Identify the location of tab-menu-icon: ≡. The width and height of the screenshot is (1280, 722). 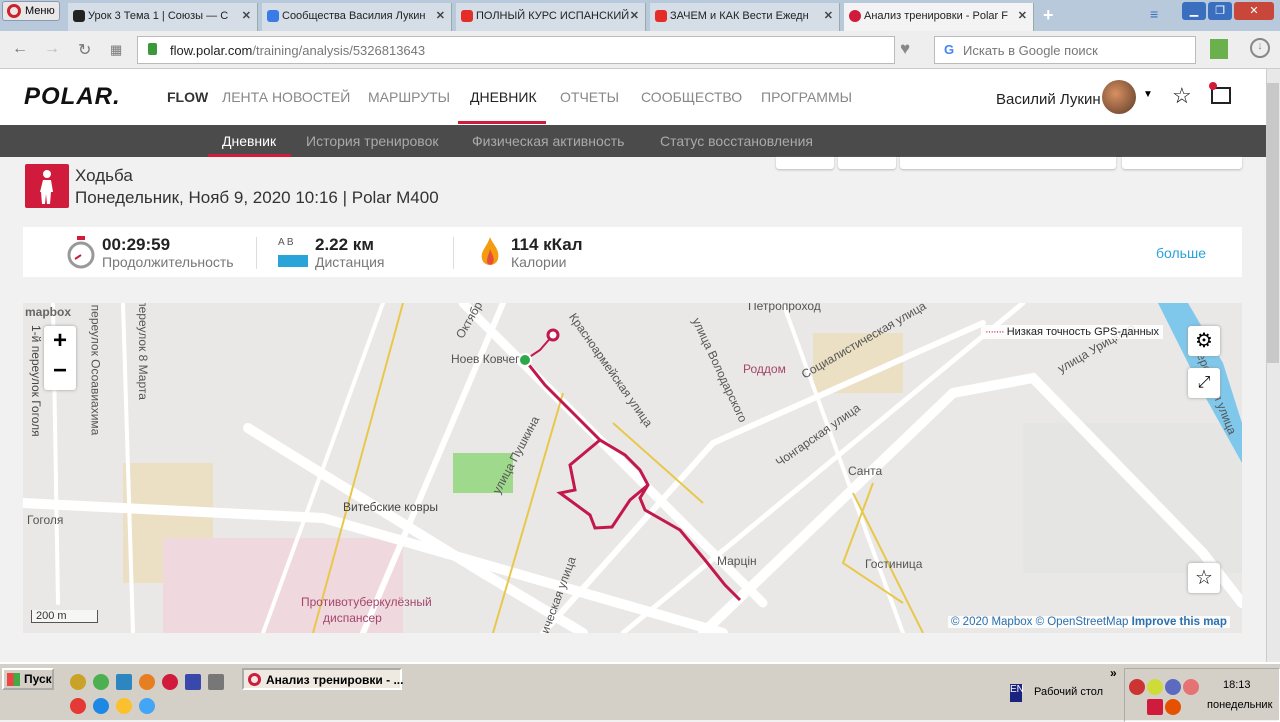
(1154, 14).